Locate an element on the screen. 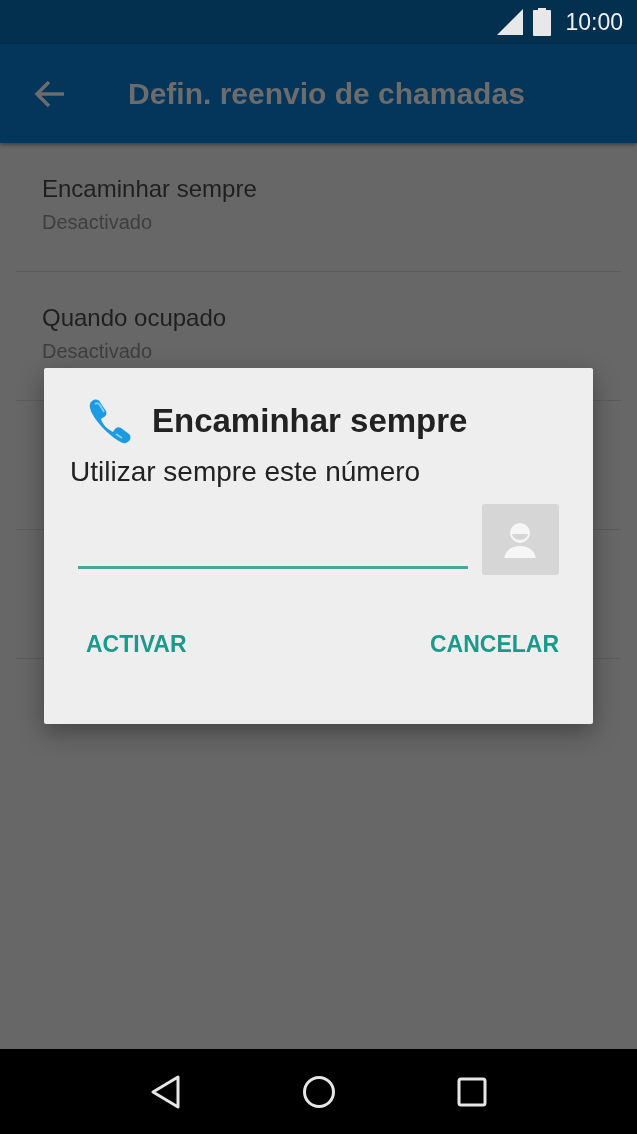 This screenshot has width=637, height=1134. dialog-button: ACTIVAR is located at coordinates (136, 644).